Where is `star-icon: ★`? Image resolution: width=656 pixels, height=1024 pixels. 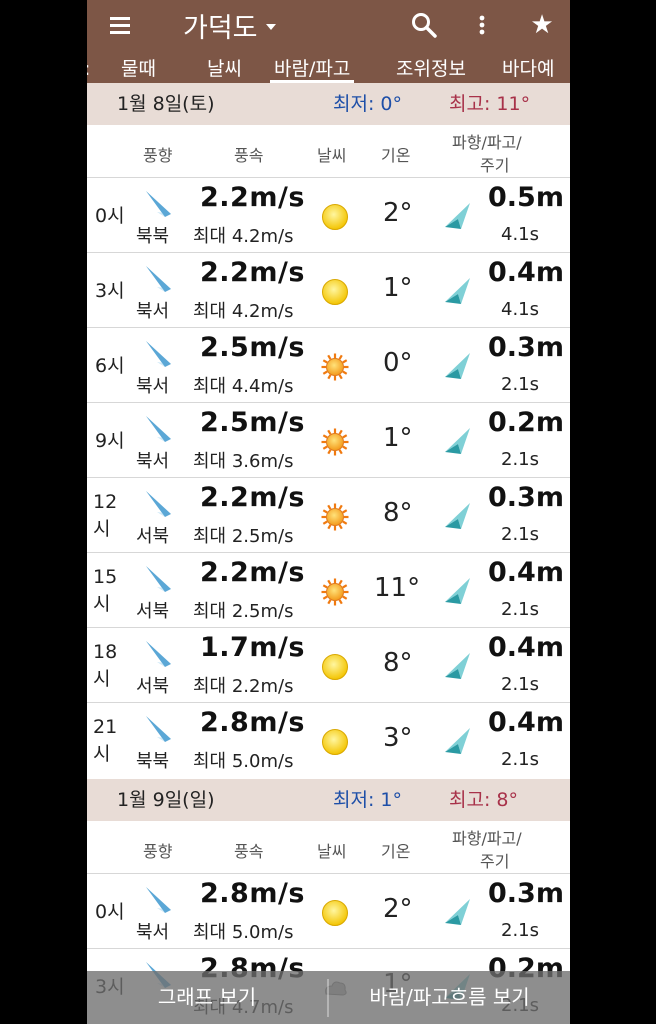 star-icon: ★ is located at coordinates (542, 25).